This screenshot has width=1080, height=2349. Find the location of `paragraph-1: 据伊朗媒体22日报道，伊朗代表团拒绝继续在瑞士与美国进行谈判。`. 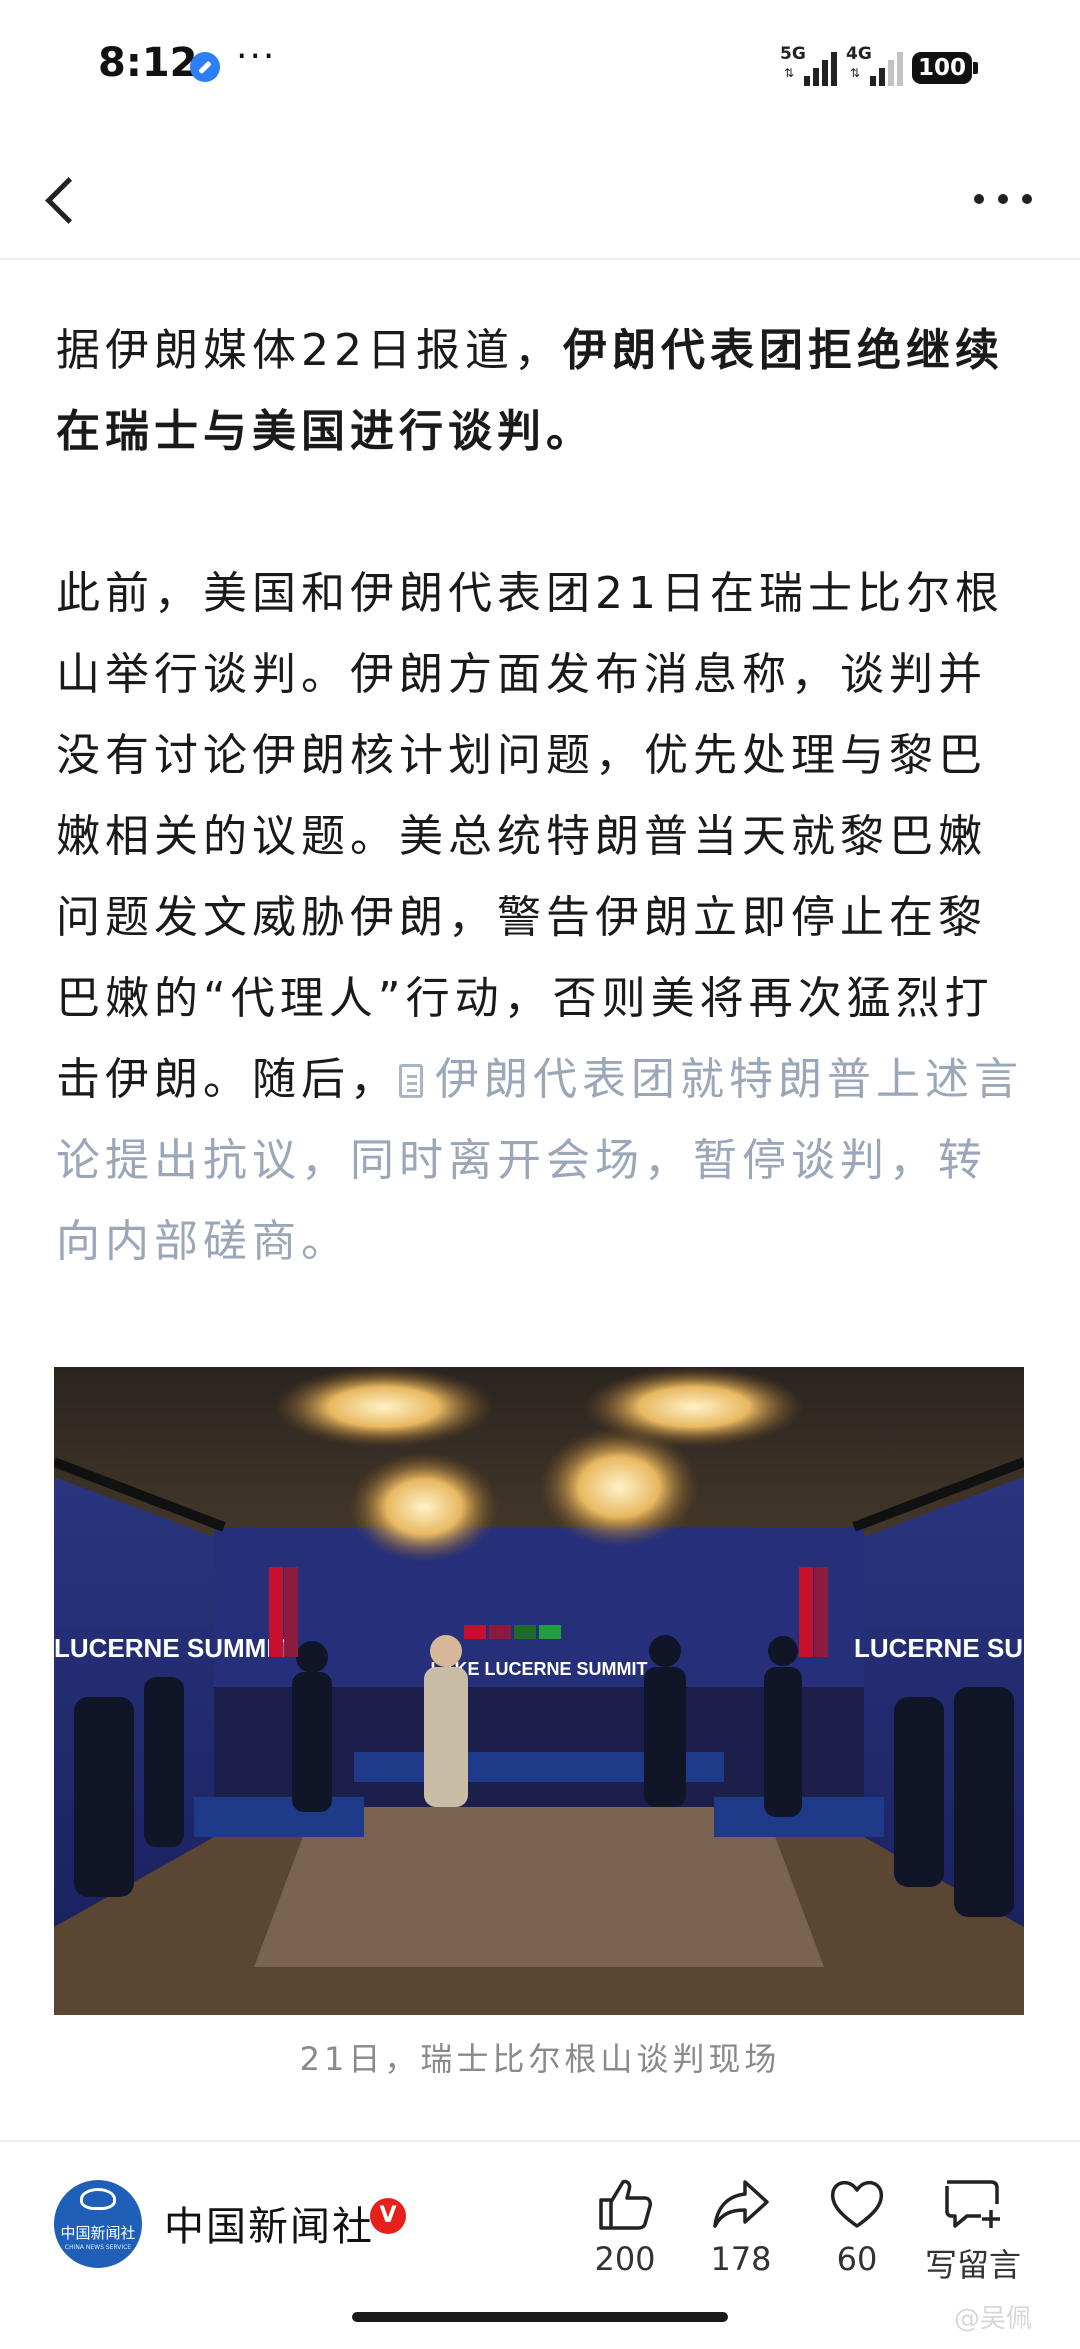

paragraph-1: 据伊朗媒体22日报道，伊朗代表团拒绝继续在瑞士与美国进行谈判。 is located at coordinates (541, 391).